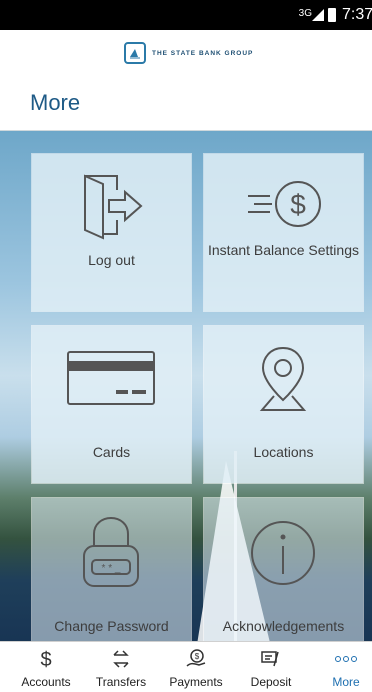  Describe the element at coordinates (283, 452) in the screenshot. I see `locations-label: Locations` at that location.